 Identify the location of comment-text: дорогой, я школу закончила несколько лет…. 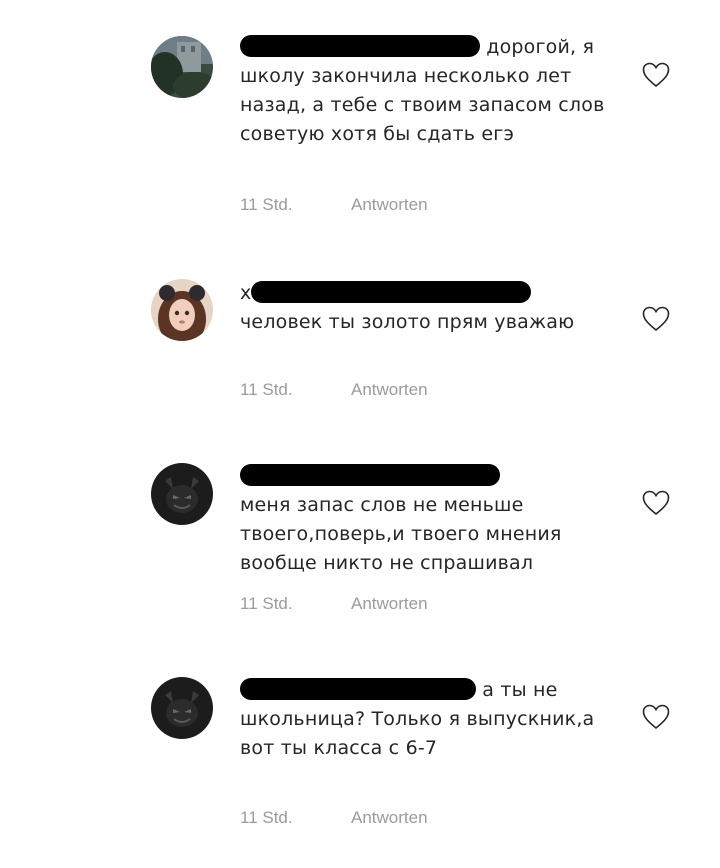
(422, 90).